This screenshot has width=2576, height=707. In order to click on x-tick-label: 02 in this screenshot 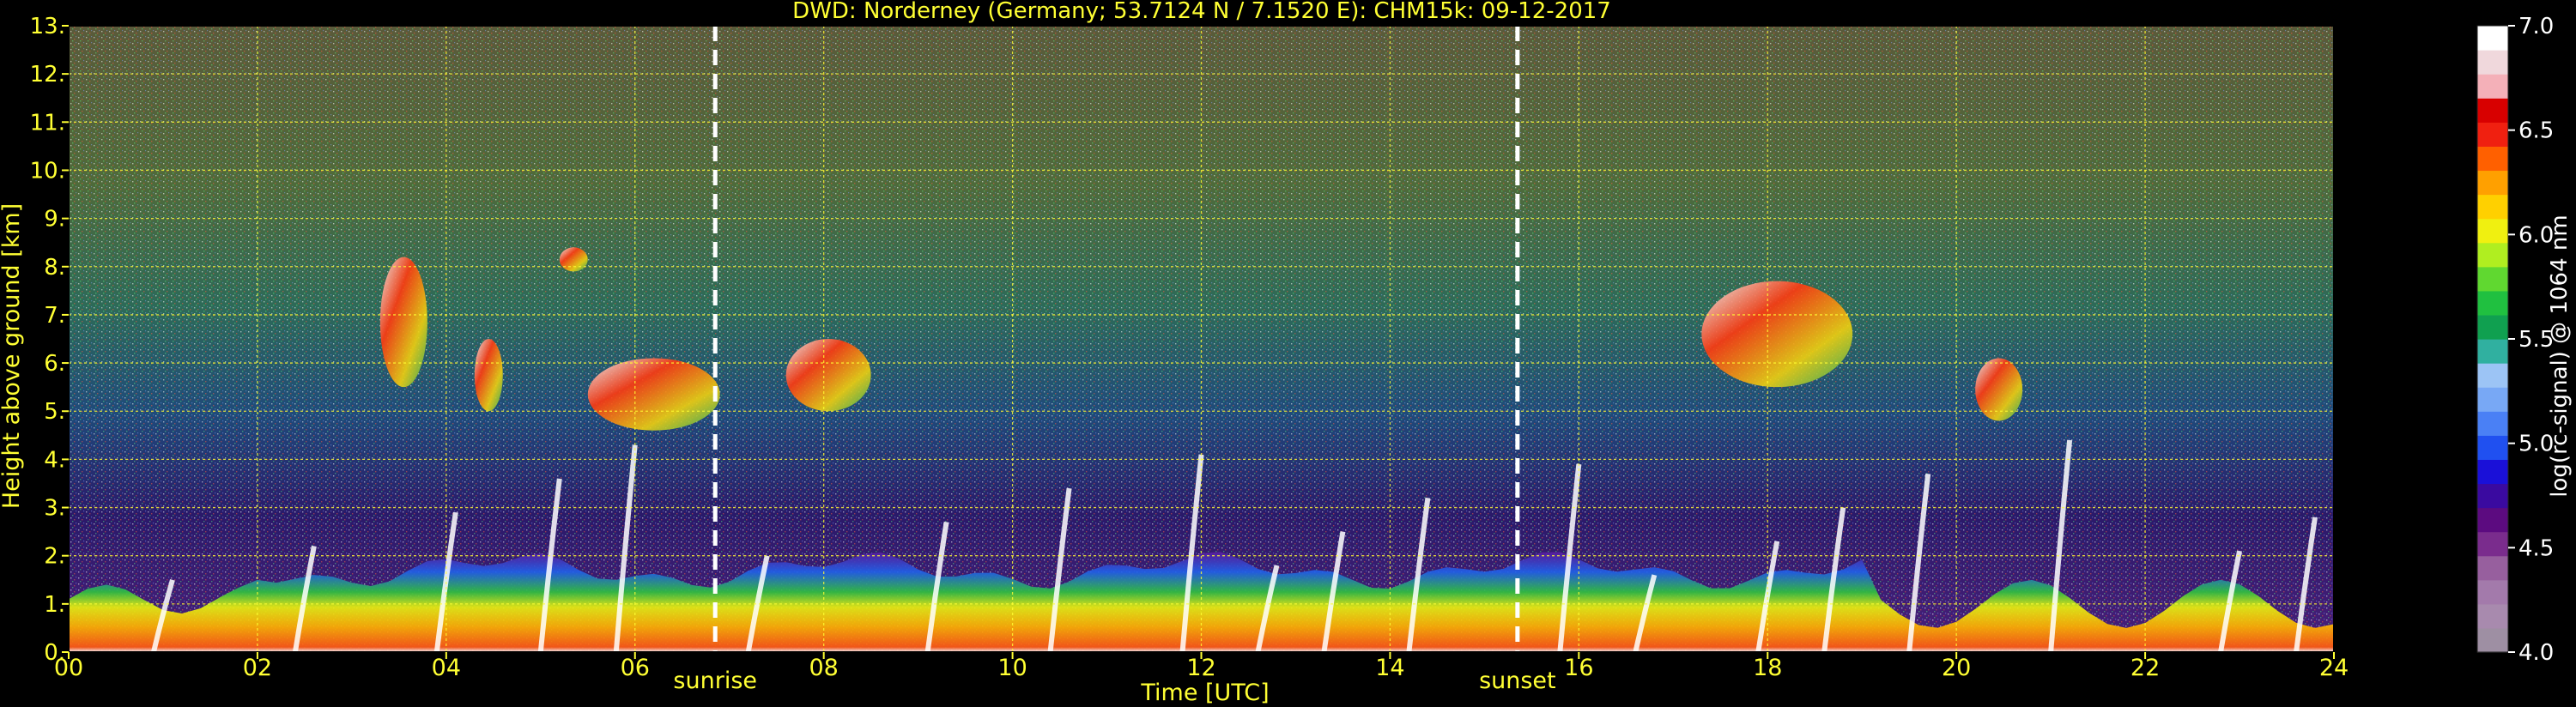, I will do `click(257, 668)`.